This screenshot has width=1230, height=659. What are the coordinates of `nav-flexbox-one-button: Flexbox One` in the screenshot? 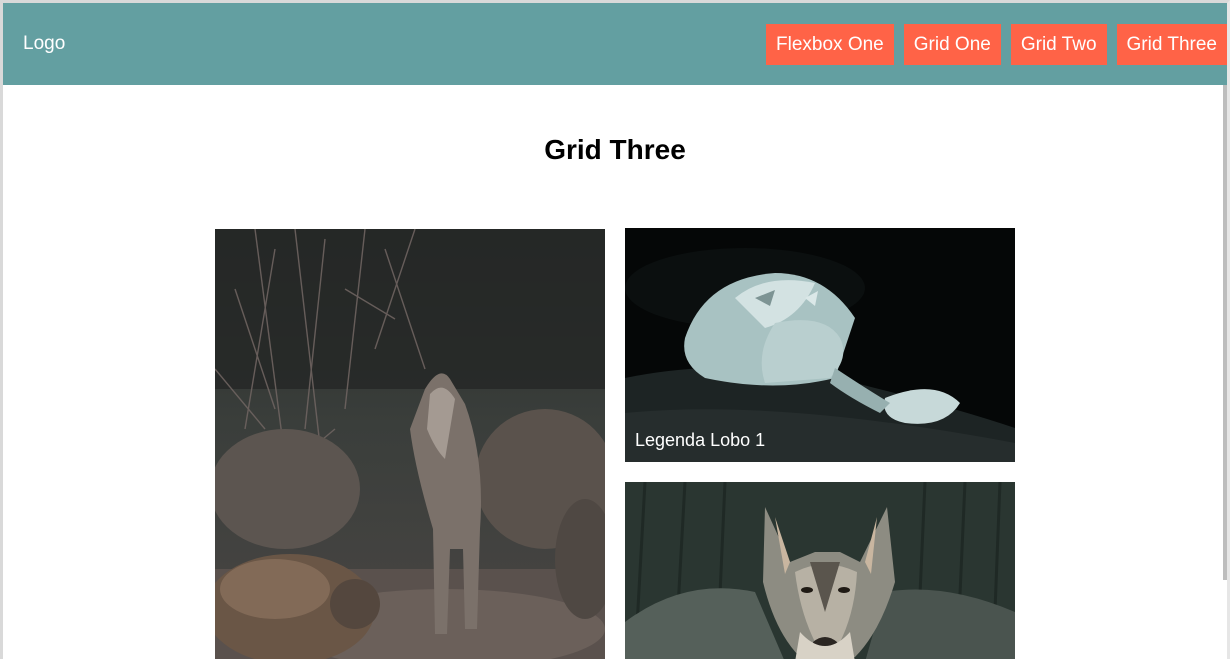 It's located at (830, 44).